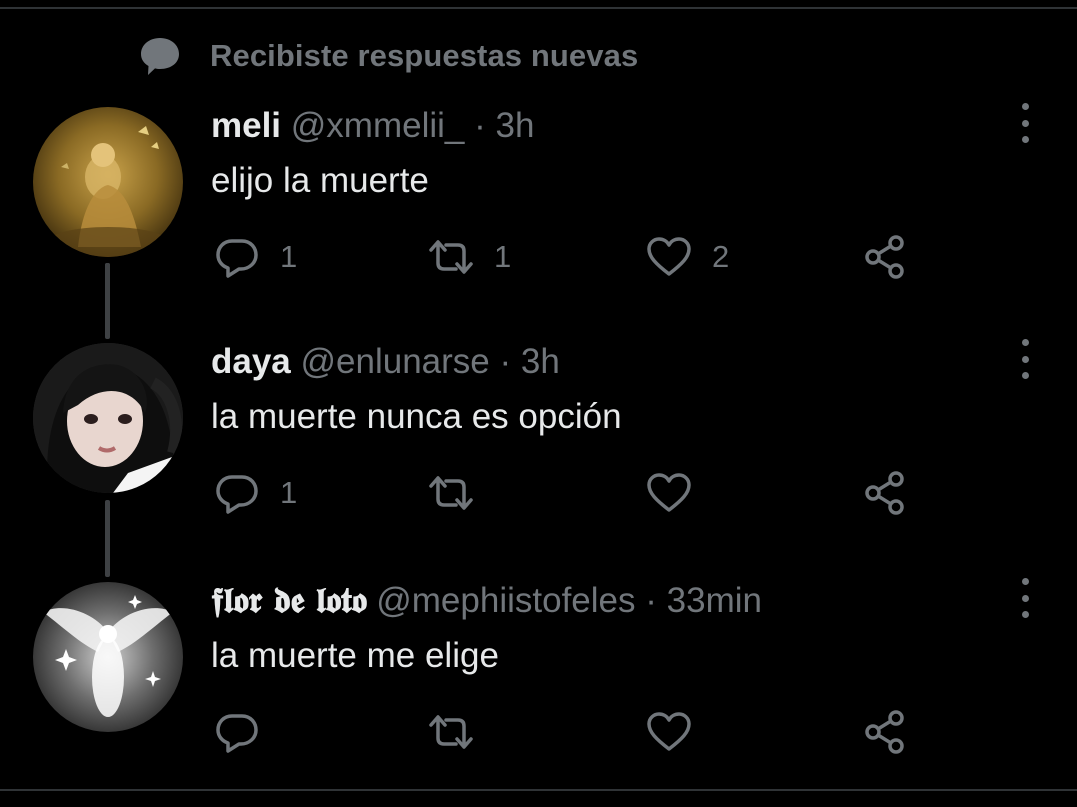  I want to click on top-divider, so click(538, 8).